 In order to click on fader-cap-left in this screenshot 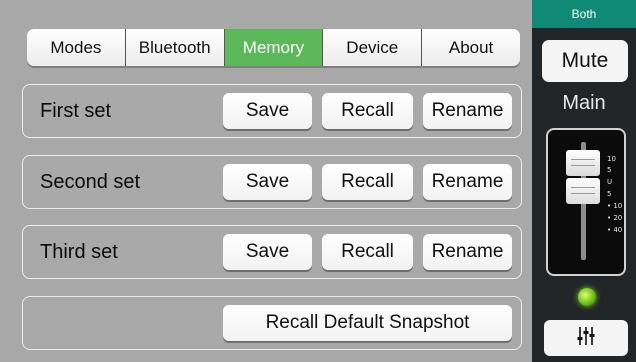, I will do `click(583, 163)`.